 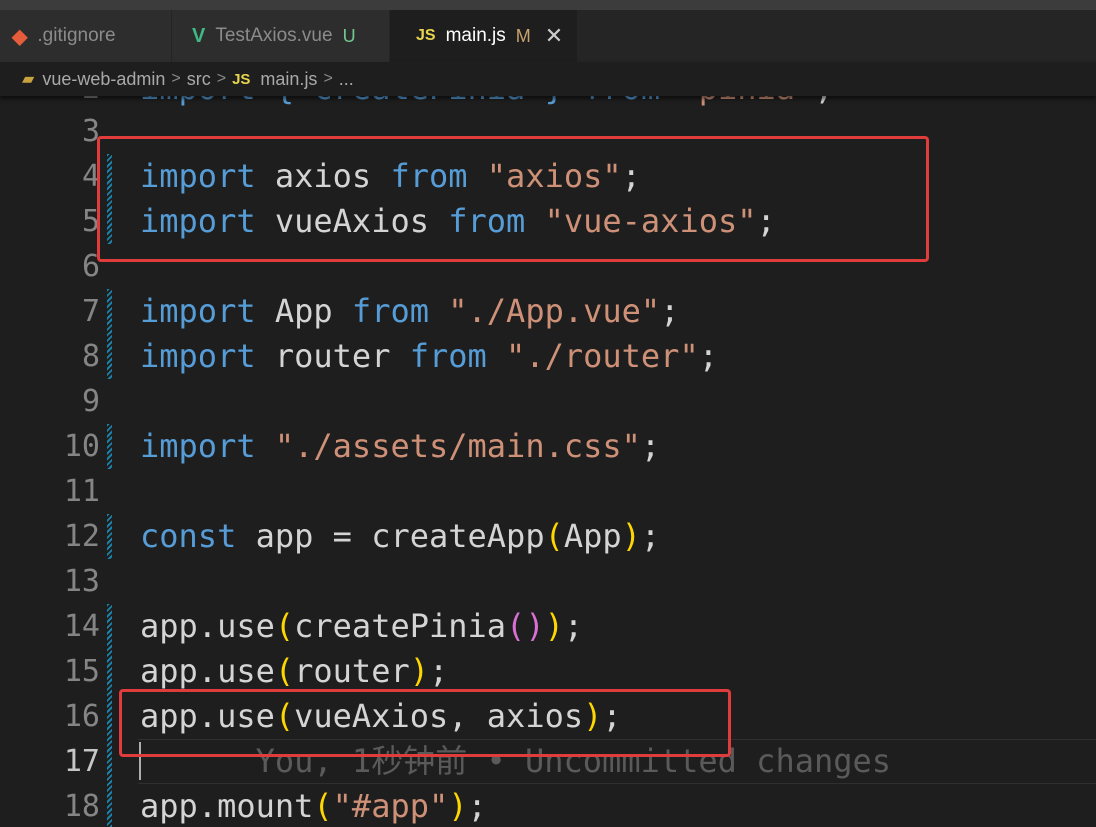 I want to click on code-text: app.mount("#app");, so click(x=313, y=806).